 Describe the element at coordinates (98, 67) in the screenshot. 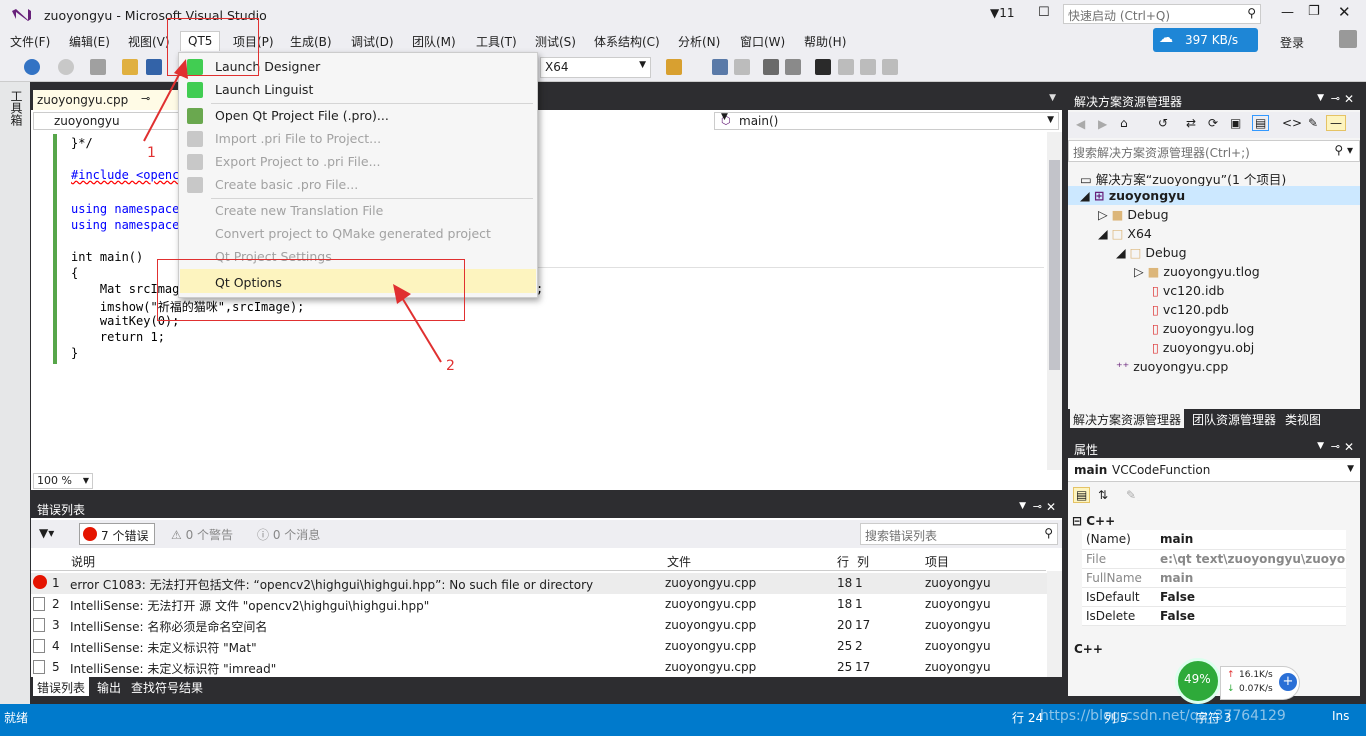

I see `new-project-icon` at that location.